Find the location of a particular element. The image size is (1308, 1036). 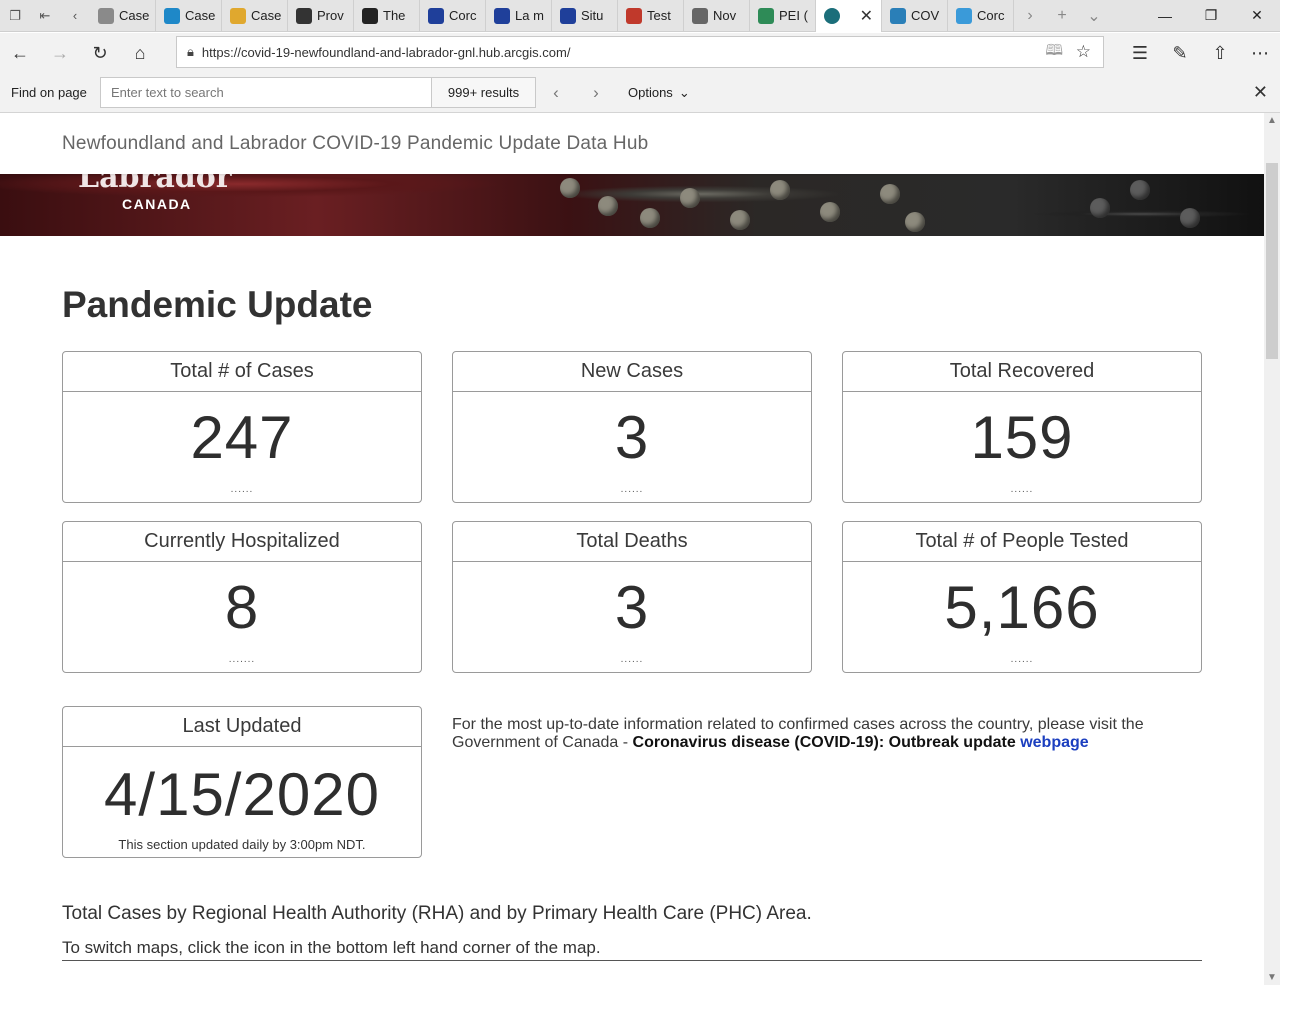

wave-icon is located at coordinates (898, 15).